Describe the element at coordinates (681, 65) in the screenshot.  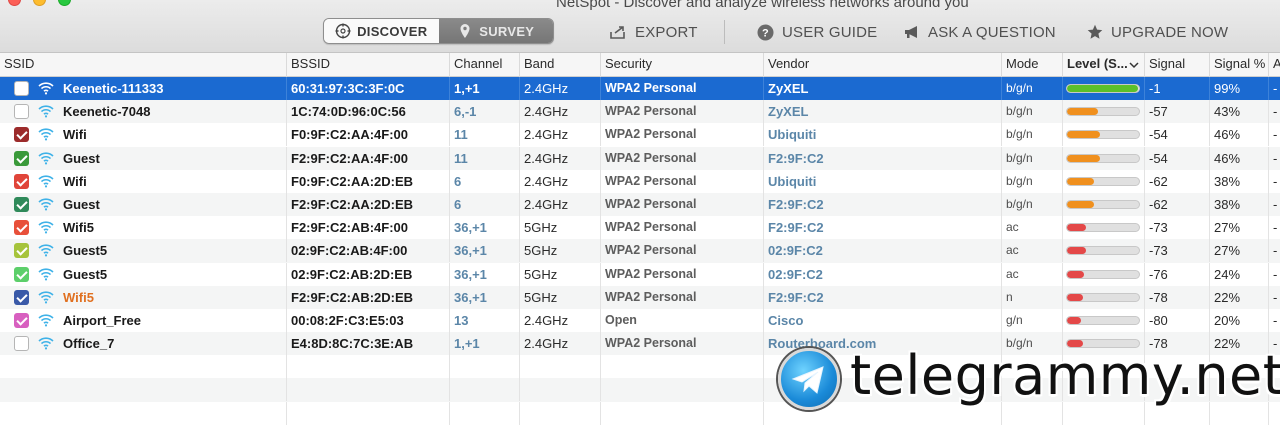
I see `column-header-security: Security` at that location.